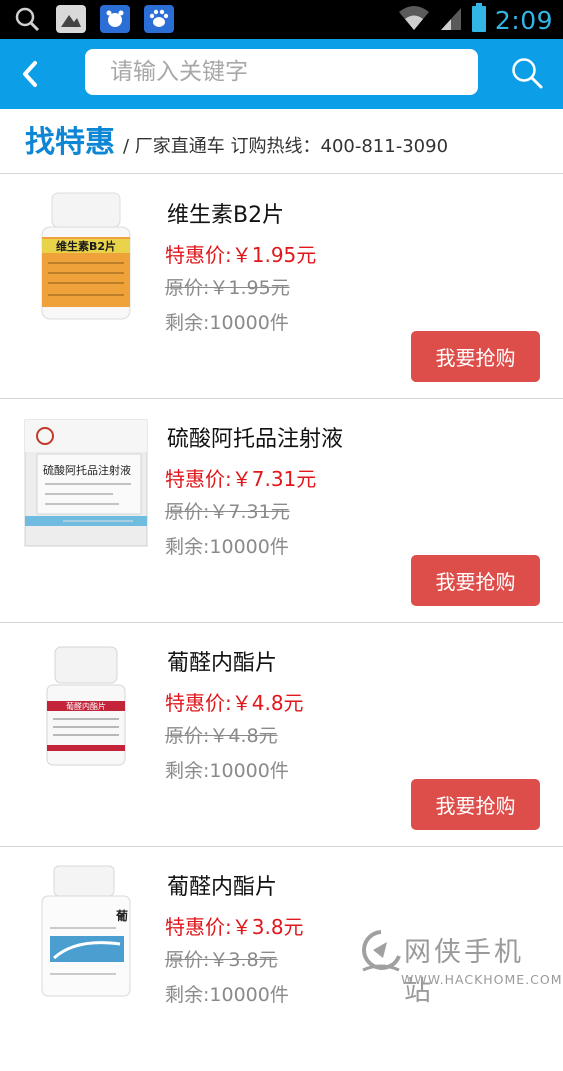  I want to click on original-price: 原价:￥3.8元, so click(221, 958).